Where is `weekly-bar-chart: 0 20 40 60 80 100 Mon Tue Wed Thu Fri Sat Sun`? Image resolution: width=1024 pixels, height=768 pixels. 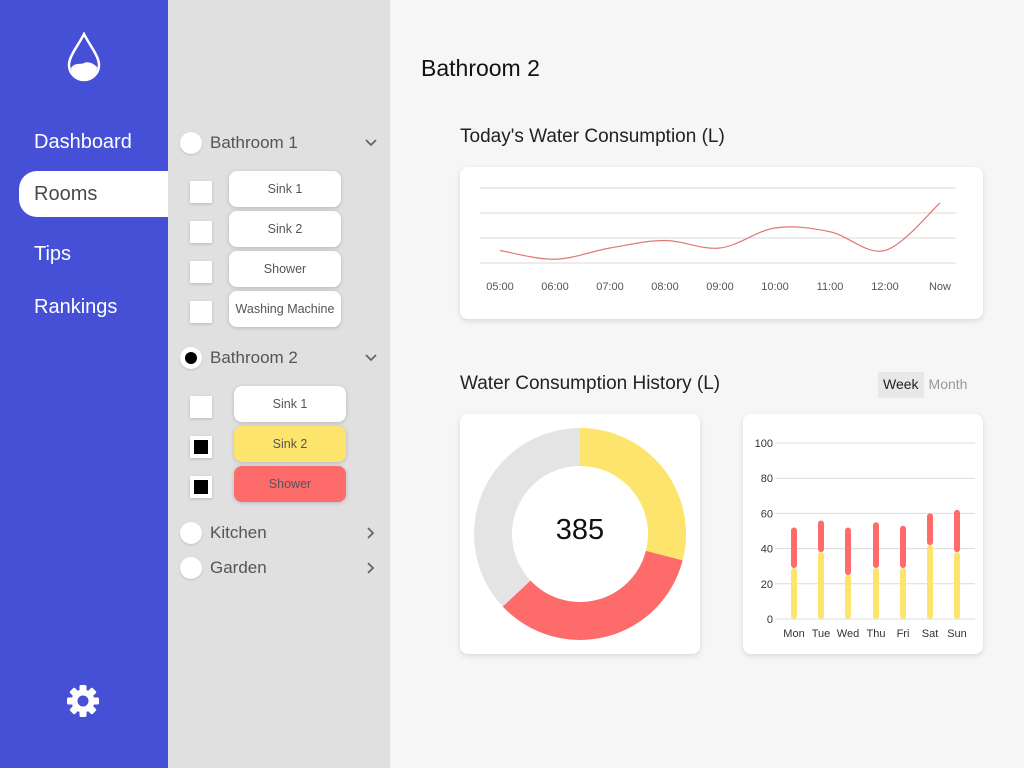 weekly-bar-chart: 0 20 40 60 80 100 Mon Tue Wed Thu Fri Sat Sun is located at coordinates (865, 539).